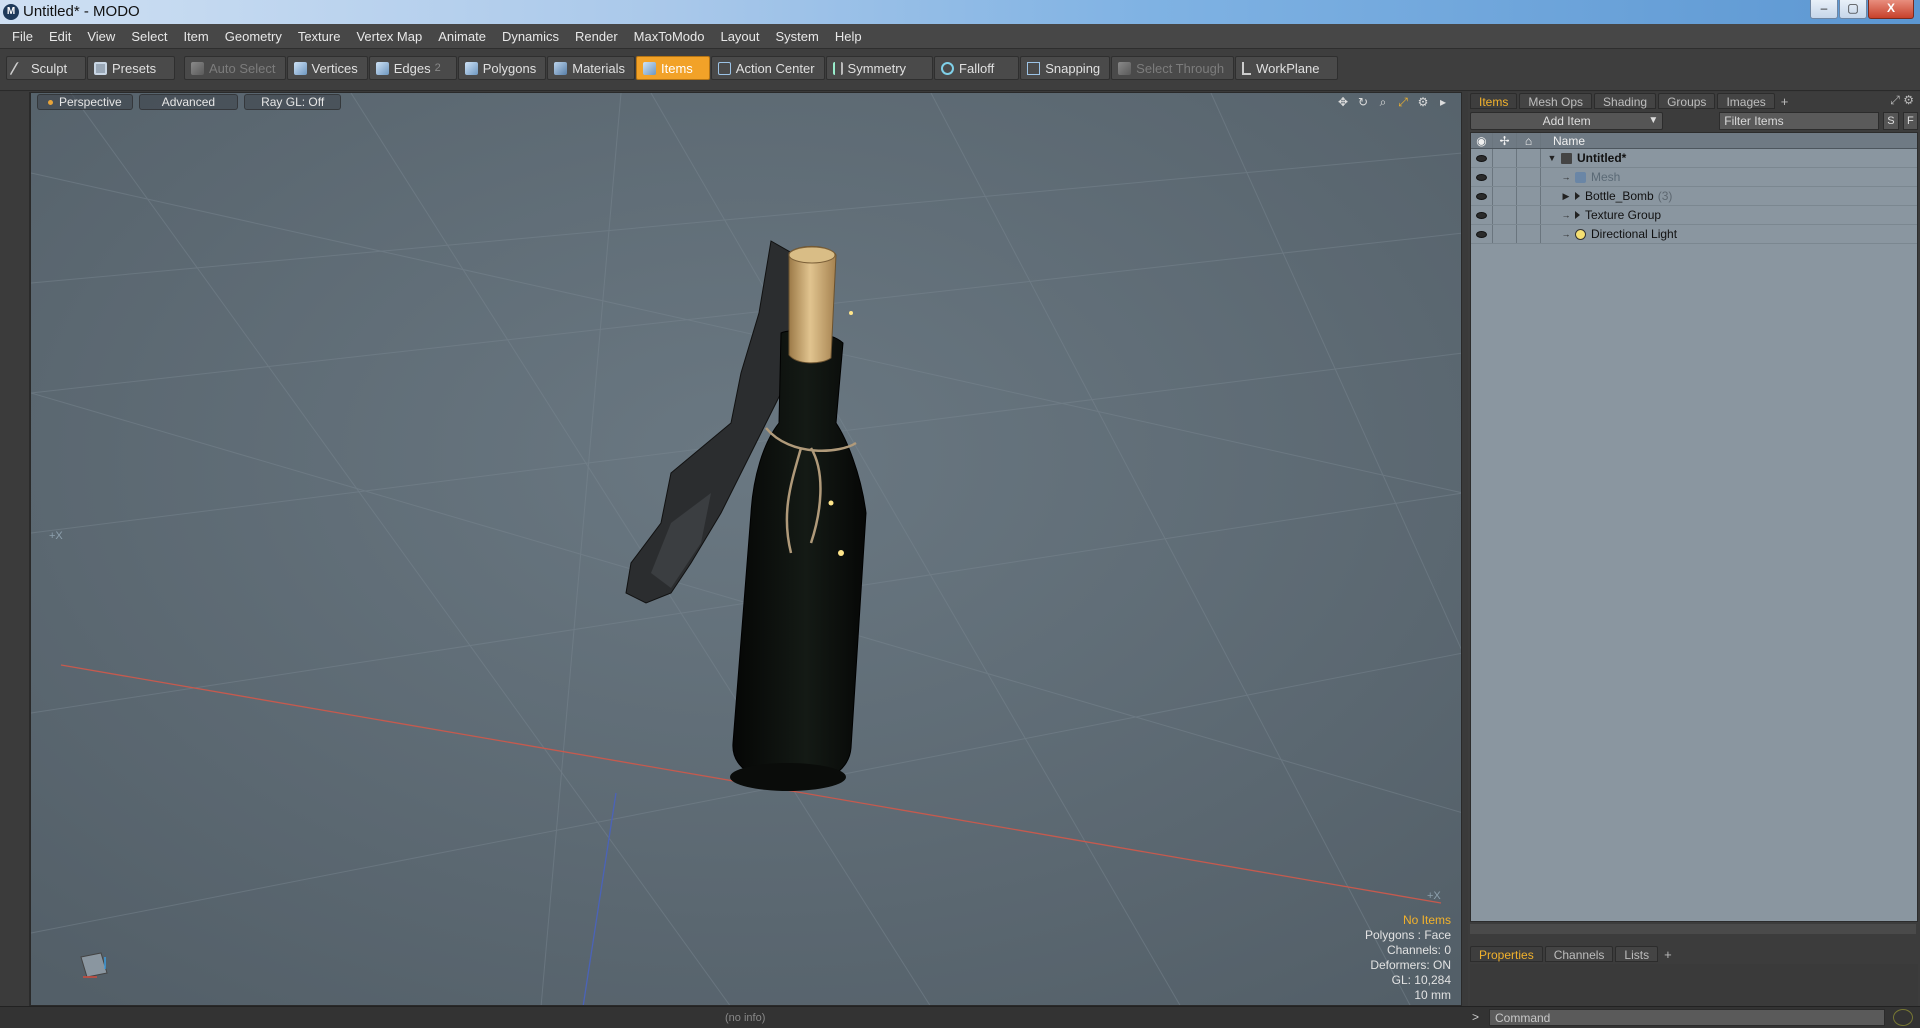 The image size is (1920, 1028). I want to click on sculpt-button: Sculpt, so click(46, 68).